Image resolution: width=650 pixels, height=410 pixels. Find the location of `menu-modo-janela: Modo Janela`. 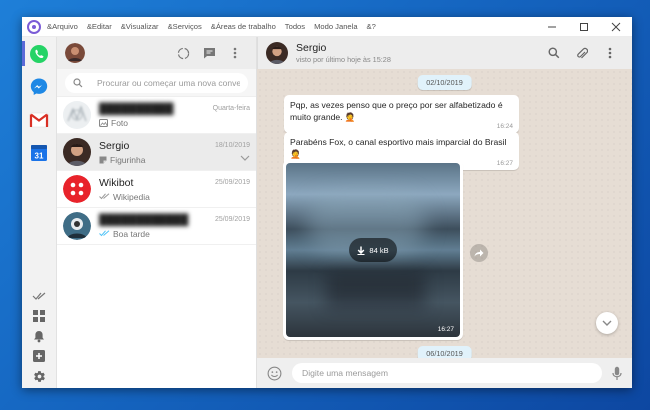

menu-modo-janela: Modo Janela is located at coordinates (335, 26).